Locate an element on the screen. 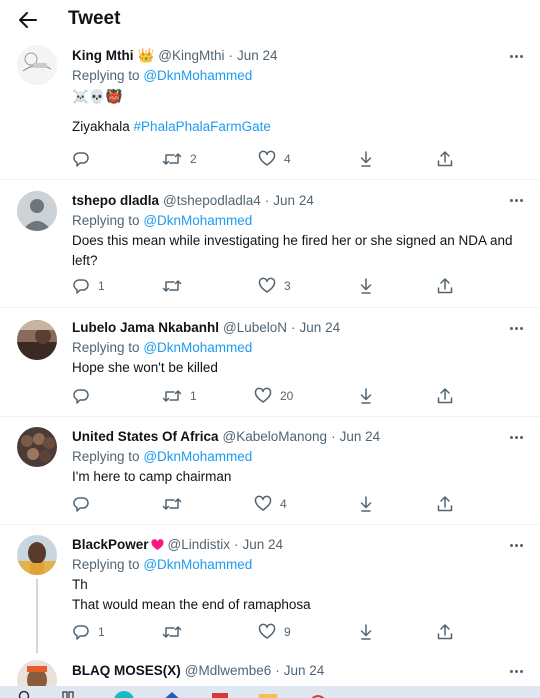 The image size is (540, 698). like-button: 3 is located at coordinates (274, 286).